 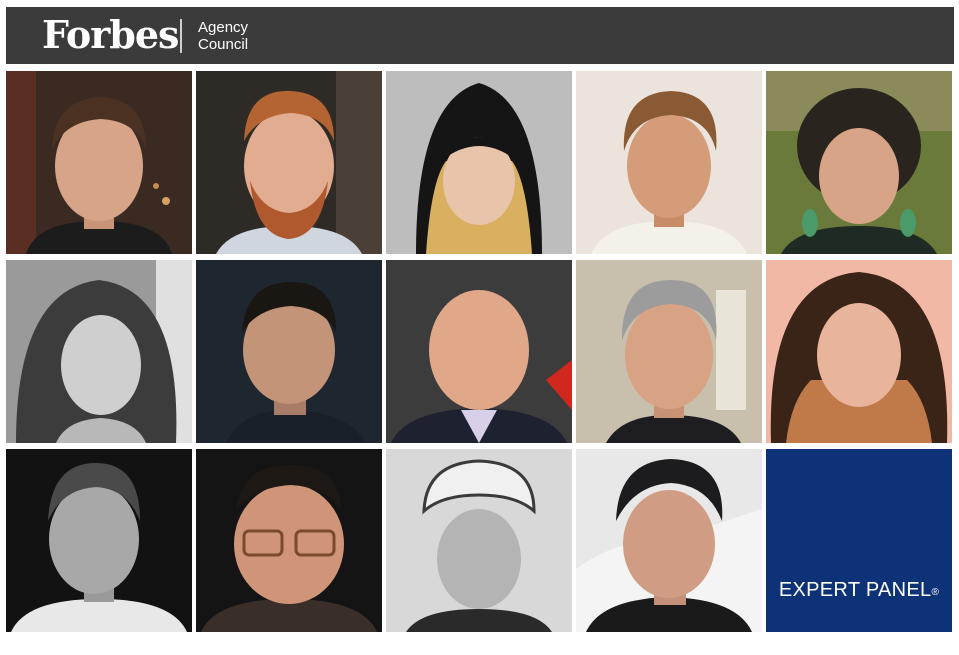 I want to click on council-line-2: Council, so click(x=223, y=44).